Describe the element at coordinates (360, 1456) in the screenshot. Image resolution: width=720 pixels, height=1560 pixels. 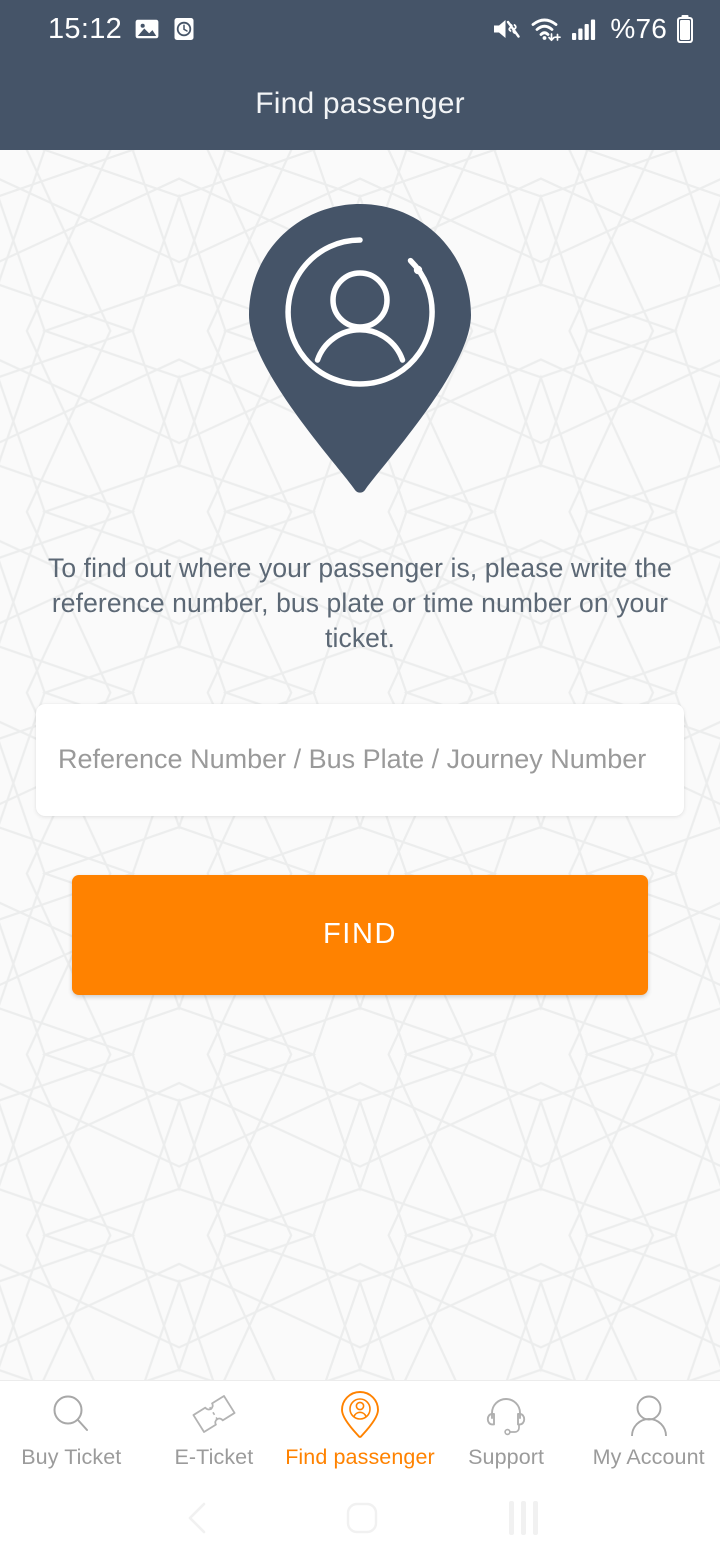
I see `nav-label-find-passenger: Find passenger` at that location.